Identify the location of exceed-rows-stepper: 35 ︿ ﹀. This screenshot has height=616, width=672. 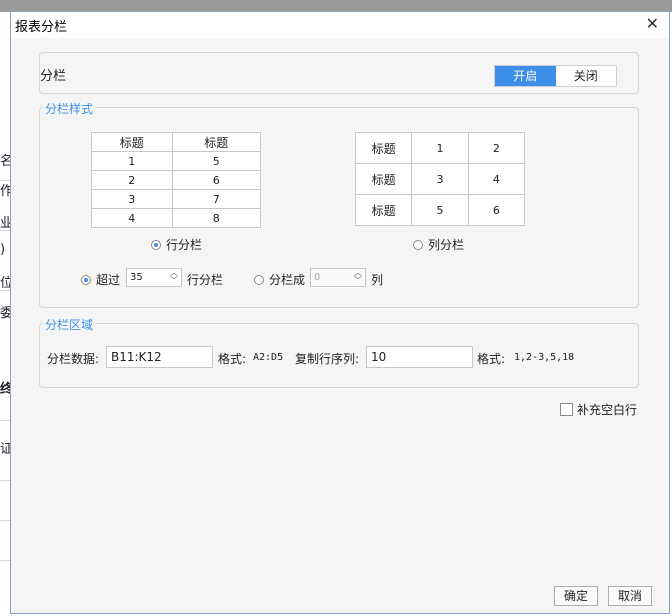
(154, 277).